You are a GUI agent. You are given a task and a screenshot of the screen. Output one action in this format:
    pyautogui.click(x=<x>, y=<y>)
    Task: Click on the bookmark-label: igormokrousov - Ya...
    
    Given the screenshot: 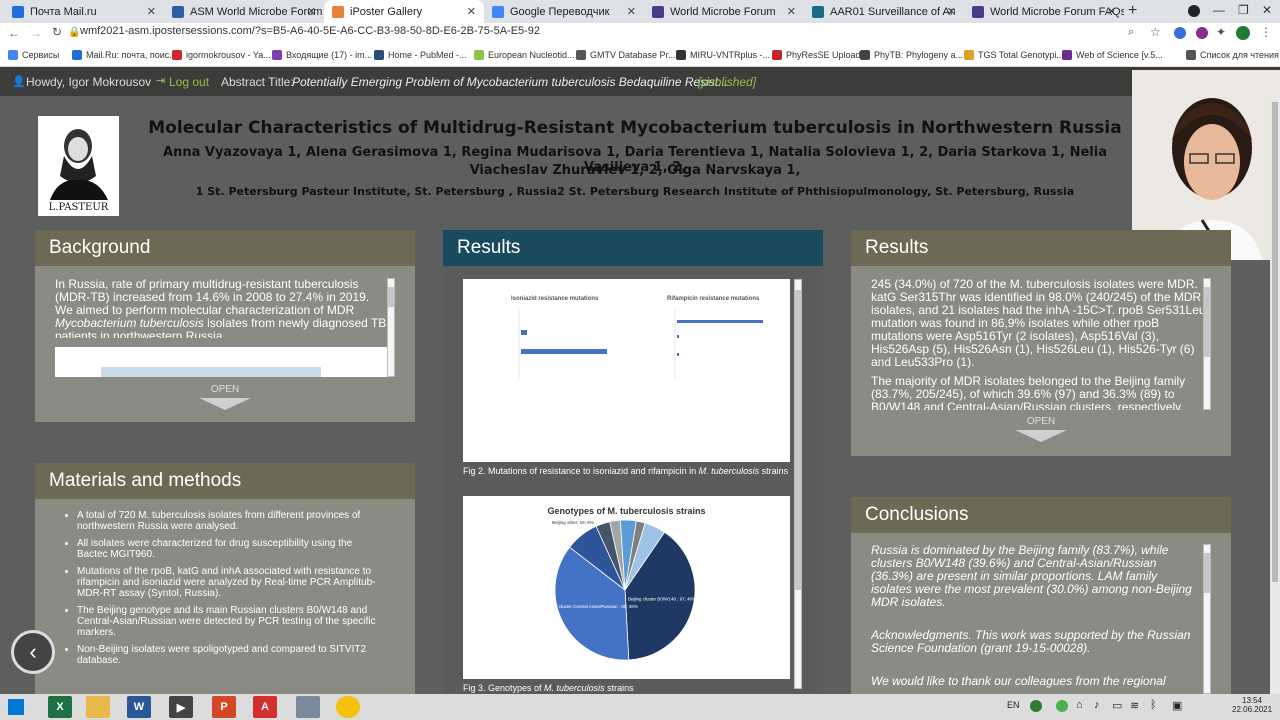 What is the action you would take?
    pyautogui.click(x=228, y=55)
    